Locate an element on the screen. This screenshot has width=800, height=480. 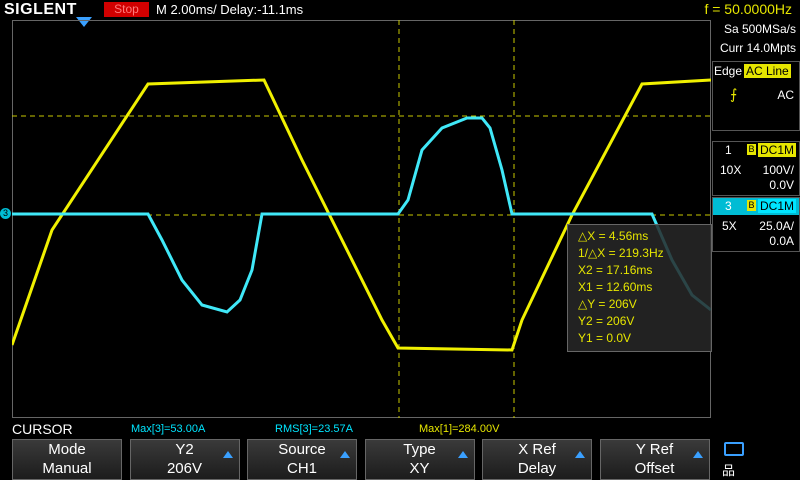
softkey-2: Y2 206V is located at coordinates (184, 459).